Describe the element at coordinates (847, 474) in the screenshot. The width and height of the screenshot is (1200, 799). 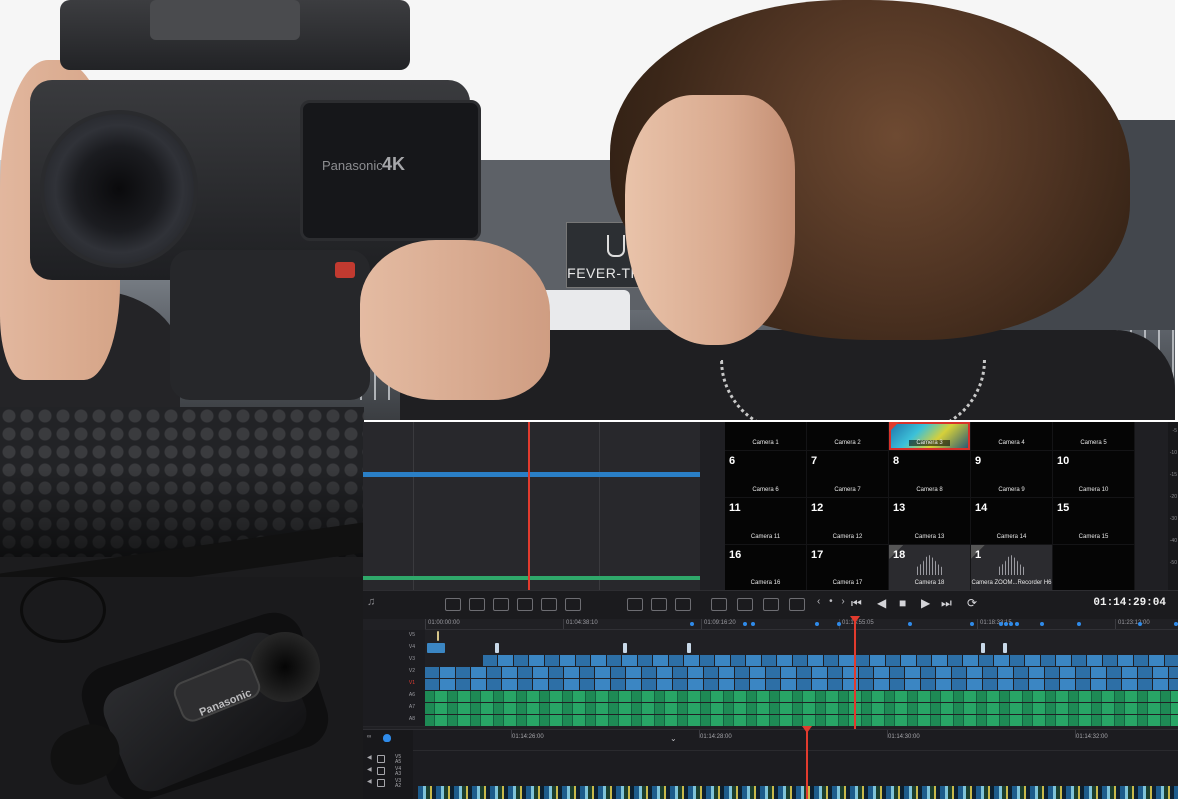
I see `camera-angle-tile: 7 Camera 7` at that location.